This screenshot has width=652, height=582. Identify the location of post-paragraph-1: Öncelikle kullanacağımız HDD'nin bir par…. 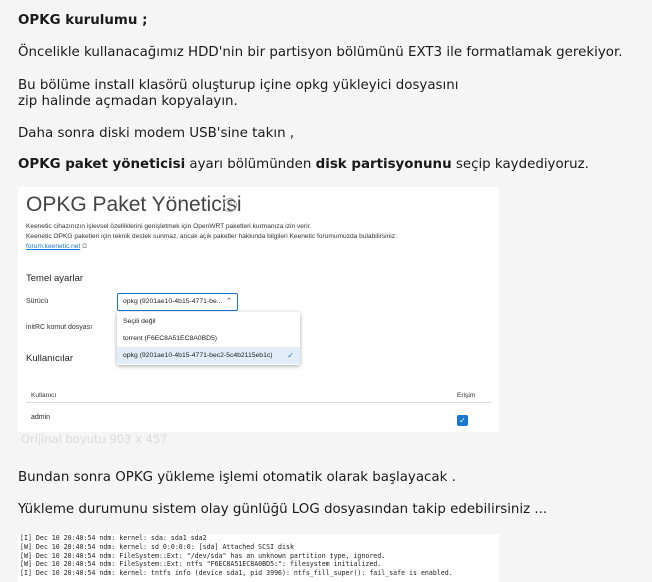
(320, 52).